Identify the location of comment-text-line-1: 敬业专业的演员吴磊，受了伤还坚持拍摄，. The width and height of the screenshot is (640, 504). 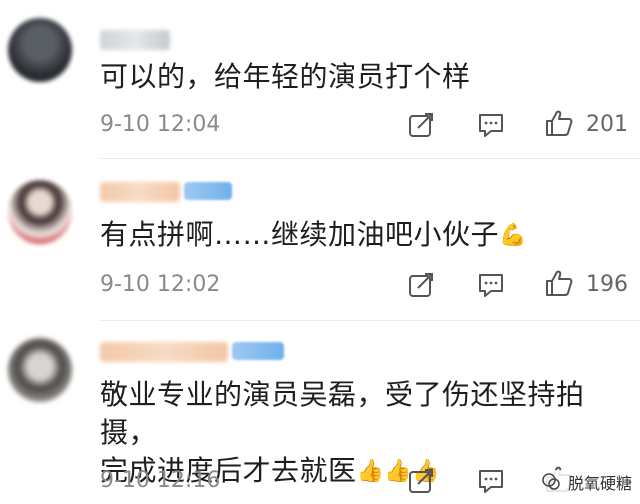
(342, 413).